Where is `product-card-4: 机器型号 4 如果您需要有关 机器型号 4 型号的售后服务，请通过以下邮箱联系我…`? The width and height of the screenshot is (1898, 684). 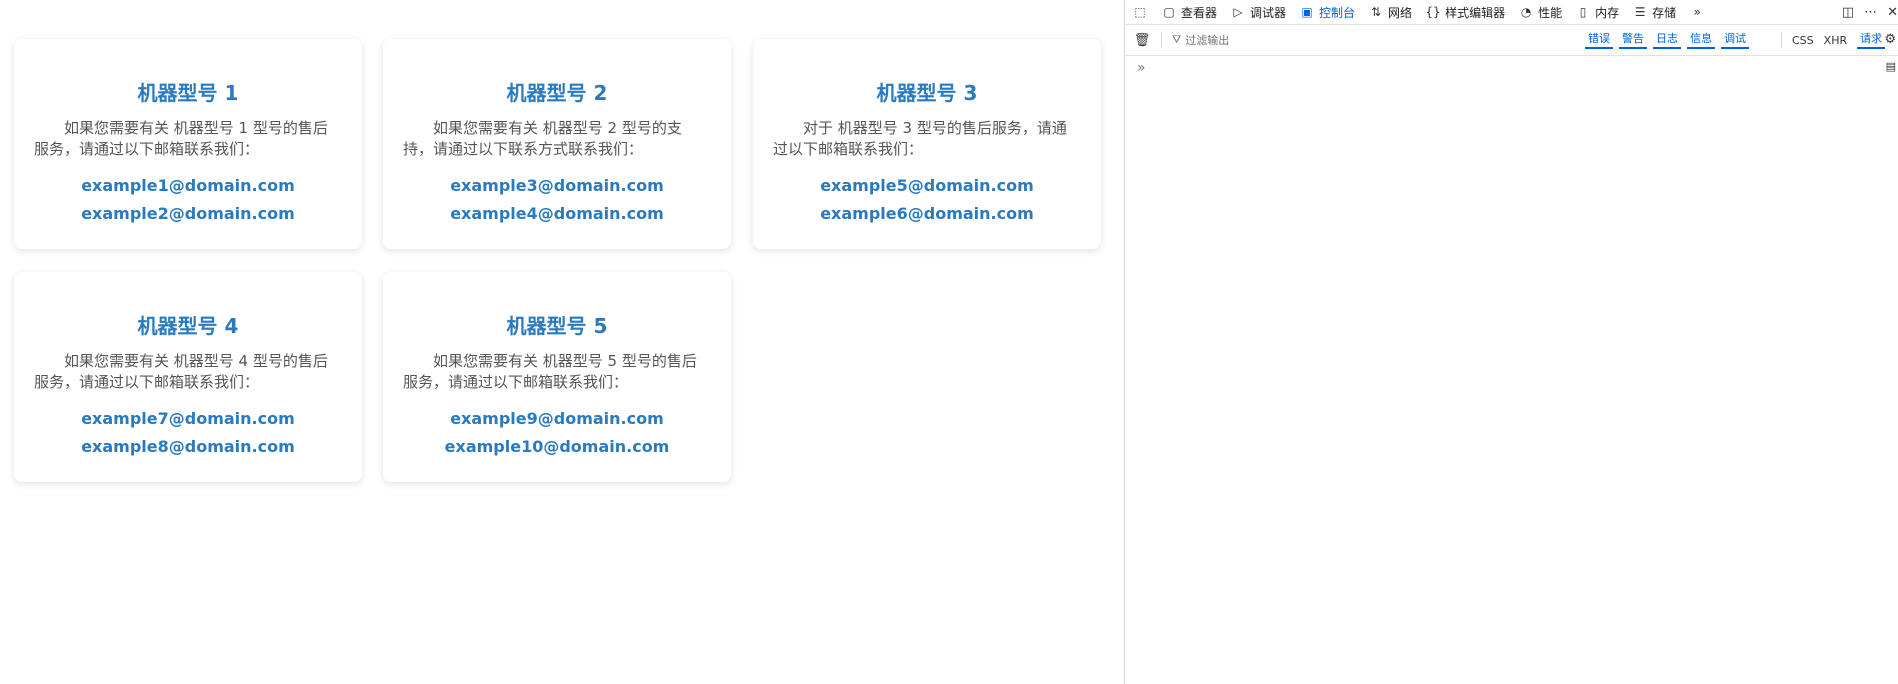 product-card-4: 机器型号 4 如果您需要有关 机器型号 4 型号的售后服务，请通过以下邮箱联系我… is located at coordinates (188, 377).